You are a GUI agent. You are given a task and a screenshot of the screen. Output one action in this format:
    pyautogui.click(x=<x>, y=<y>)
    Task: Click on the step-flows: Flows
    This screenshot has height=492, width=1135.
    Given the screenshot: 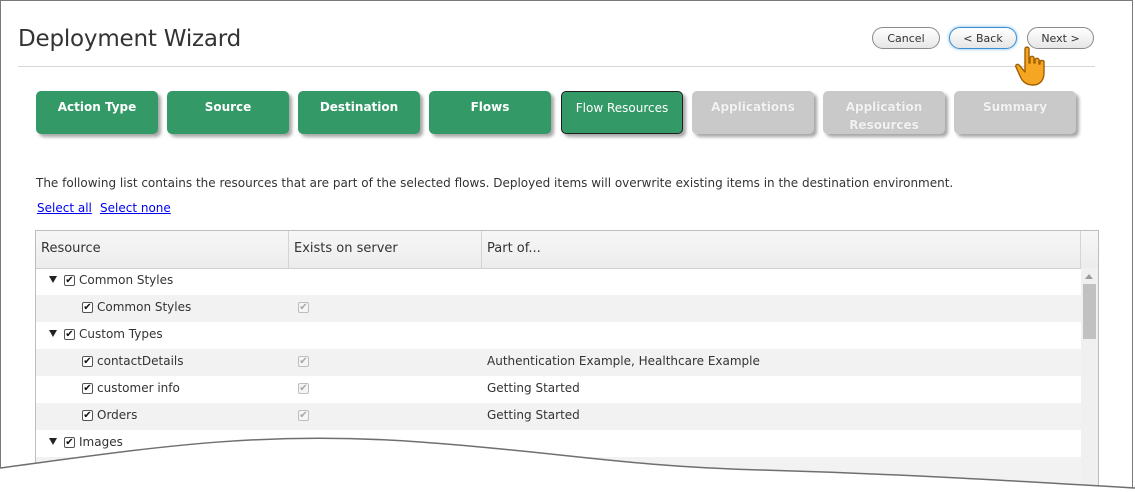 What is the action you would take?
    pyautogui.click(x=490, y=112)
    